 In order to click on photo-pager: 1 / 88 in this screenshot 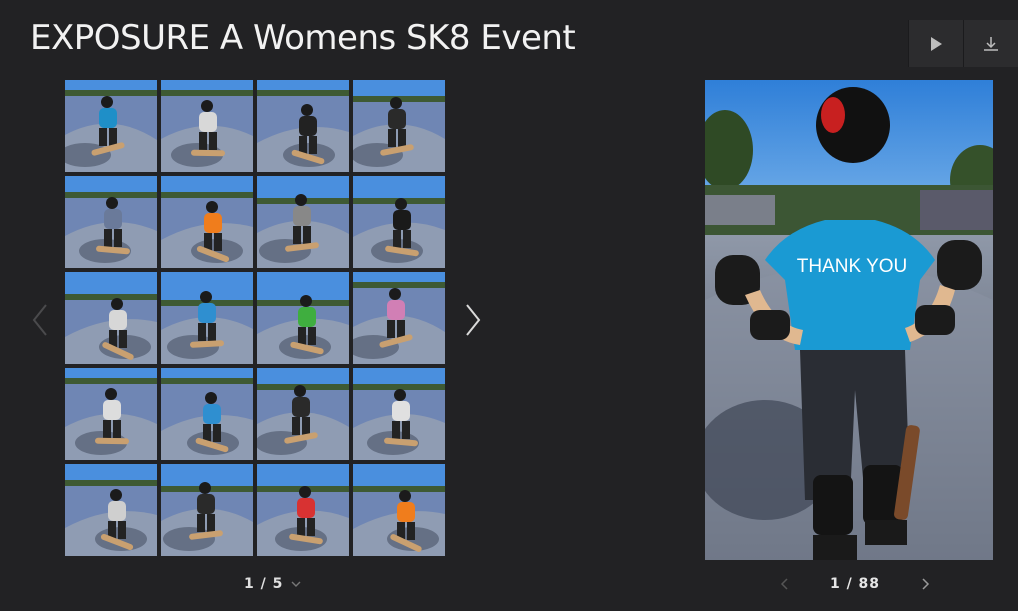, I will do `click(855, 584)`.